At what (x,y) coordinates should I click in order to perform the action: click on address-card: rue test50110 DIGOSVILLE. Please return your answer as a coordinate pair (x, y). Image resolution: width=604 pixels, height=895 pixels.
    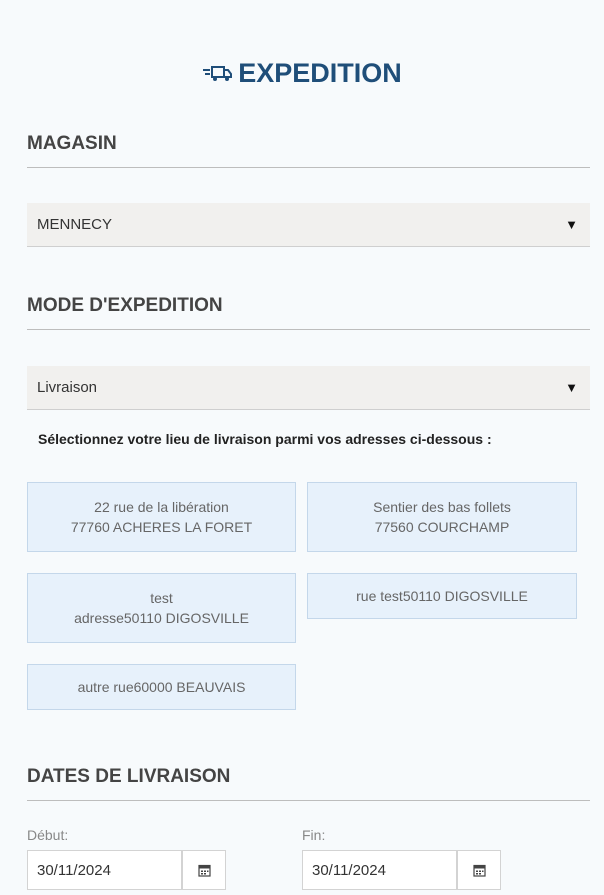
    Looking at the image, I should click on (442, 596).